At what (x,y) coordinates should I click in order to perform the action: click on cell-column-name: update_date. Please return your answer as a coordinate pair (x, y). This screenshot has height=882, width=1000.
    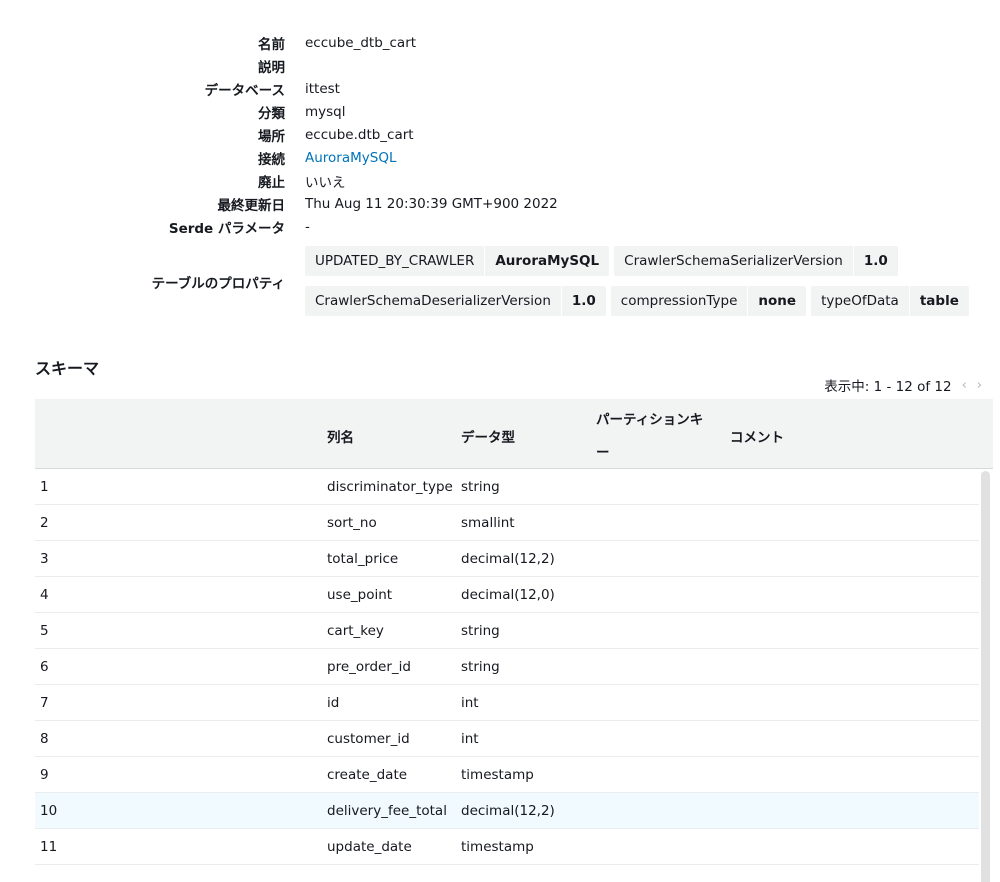
    Looking at the image, I should click on (369, 847).